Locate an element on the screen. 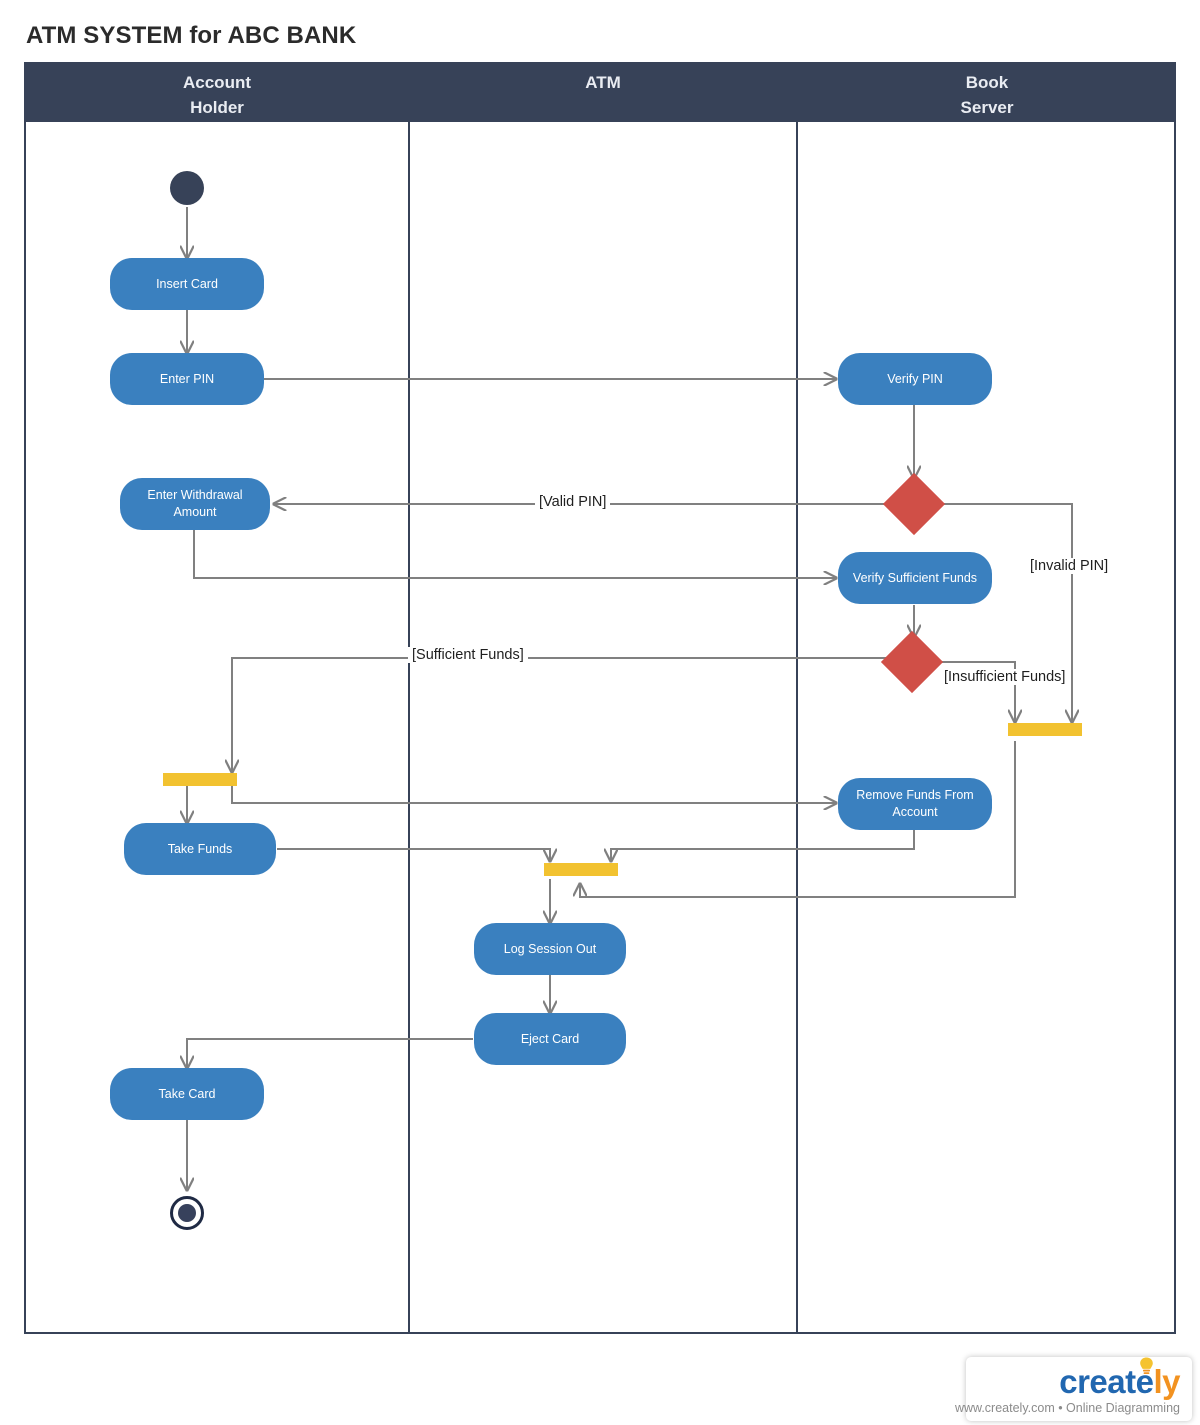 The width and height of the screenshot is (1200, 1425). activity-eject-card: Eject Card is located at coordinates (550, 1039).